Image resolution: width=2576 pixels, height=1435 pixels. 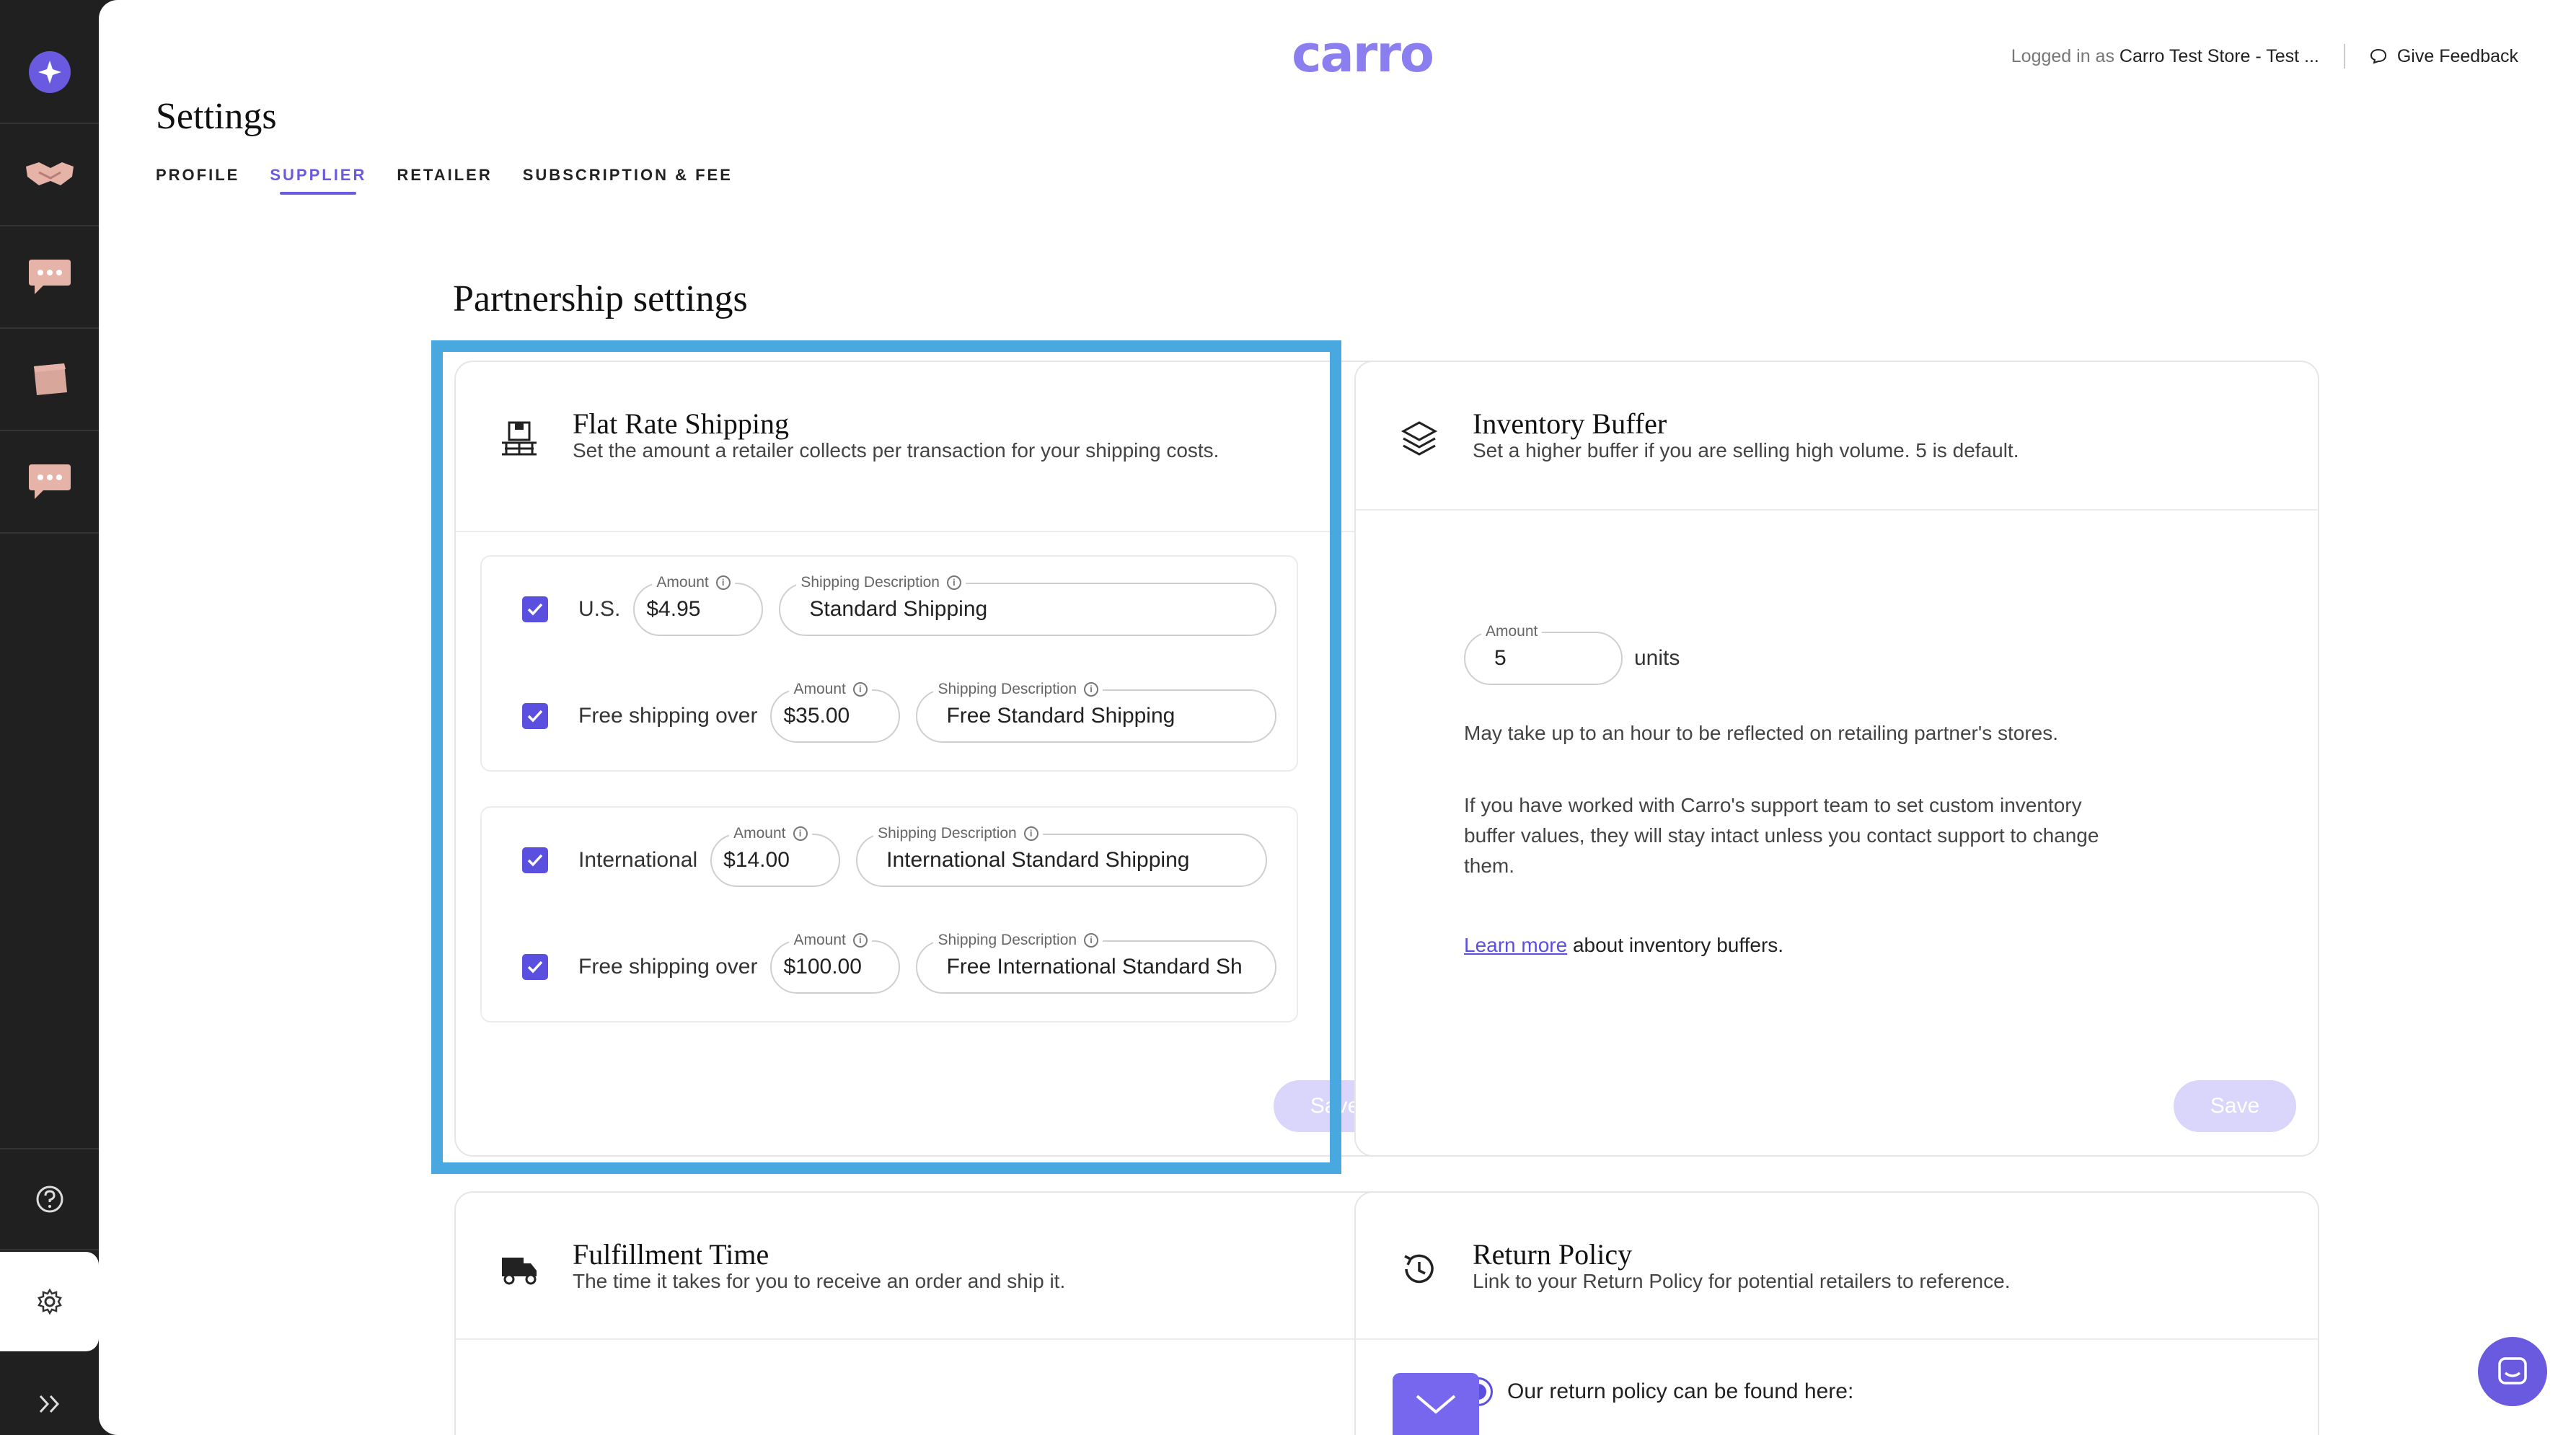 I want to click on give-feedback-link: Give Feedback, so click(x=2444, y=56).